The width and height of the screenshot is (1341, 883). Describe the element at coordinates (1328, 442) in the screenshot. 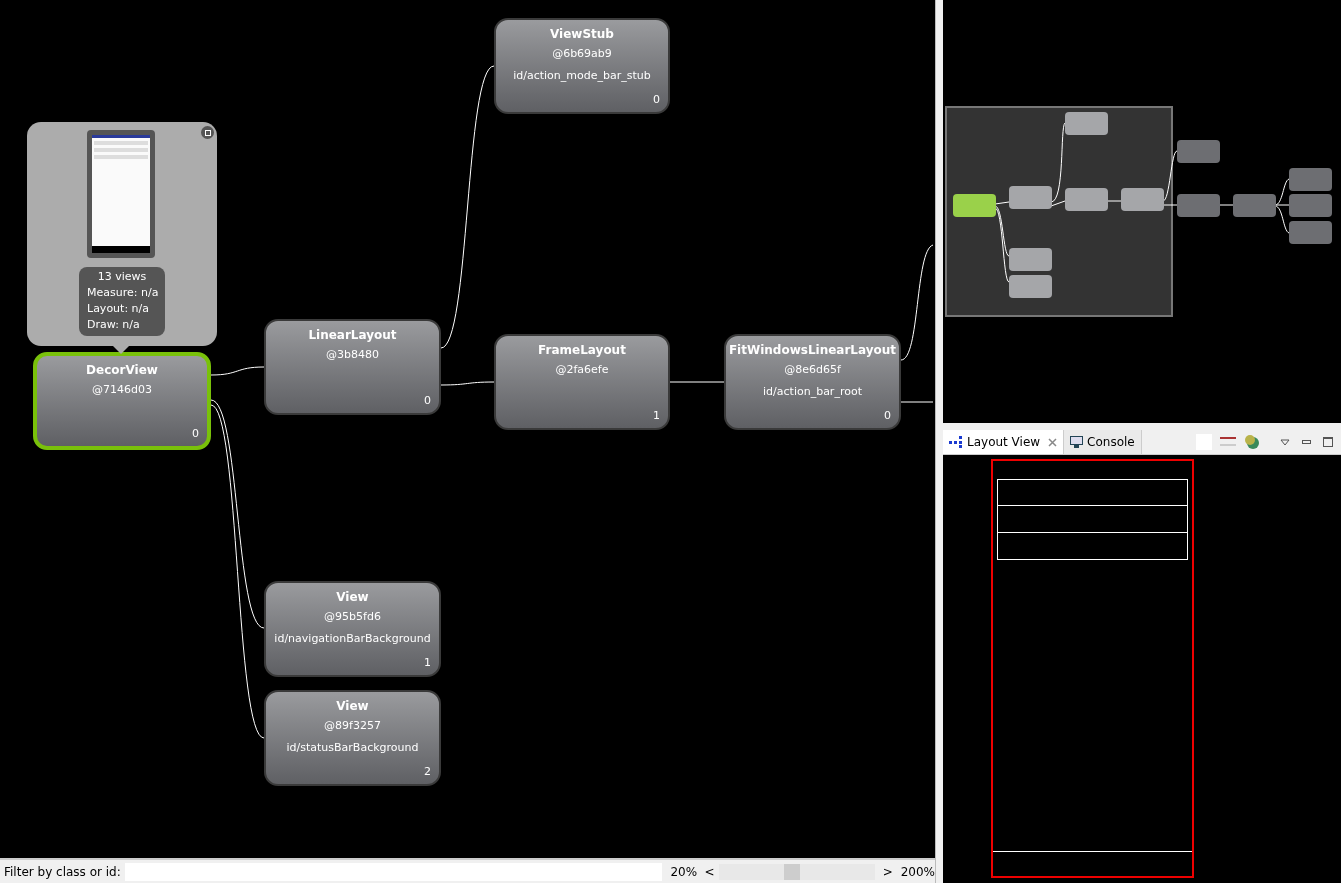

I see `maximize-icon` at that location.